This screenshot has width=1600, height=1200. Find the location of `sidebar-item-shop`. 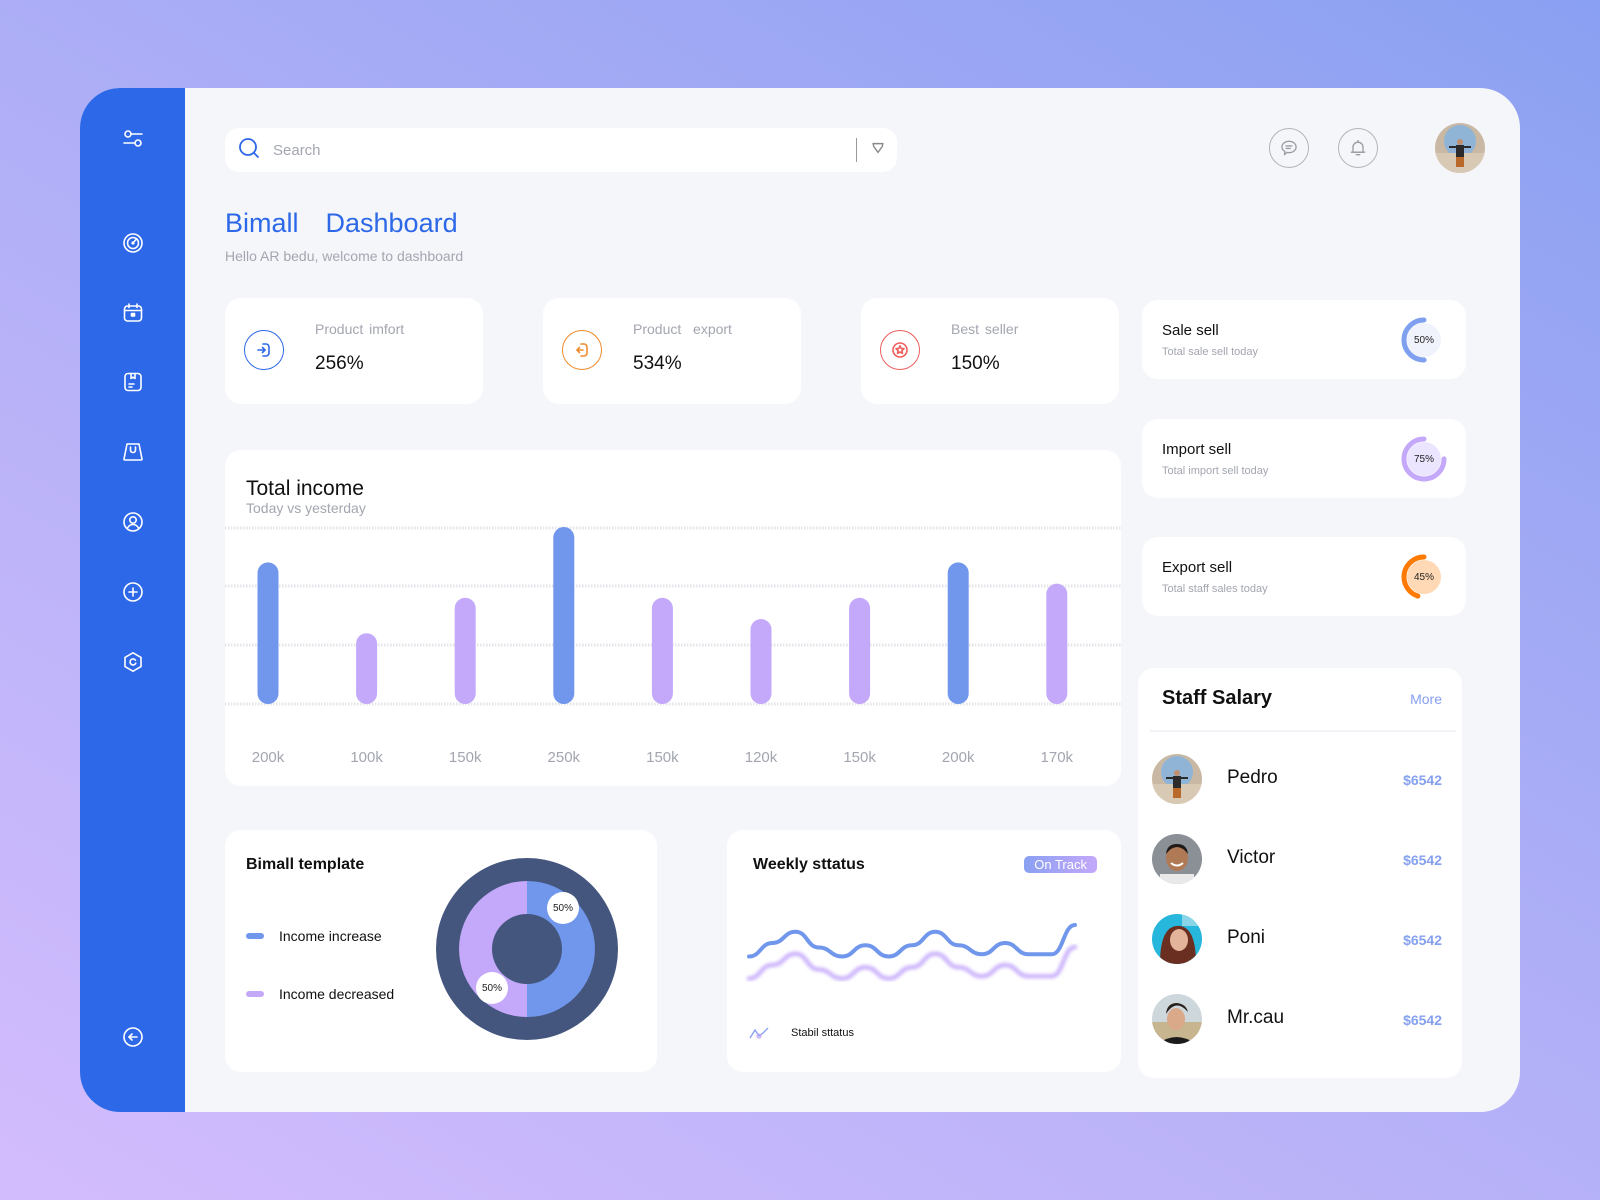

sidebar-item-shop is located at coordinates (133, 452).